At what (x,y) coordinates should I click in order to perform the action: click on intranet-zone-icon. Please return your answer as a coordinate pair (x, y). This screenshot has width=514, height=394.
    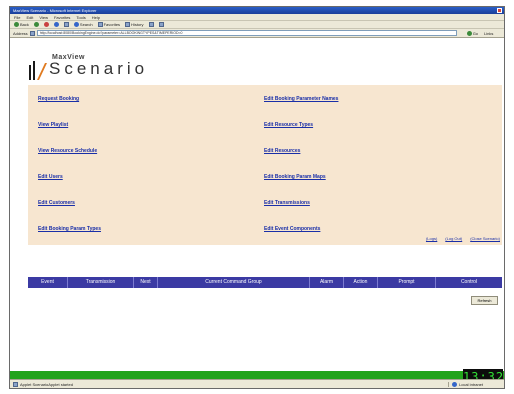
    Looking at the image, I should click on (454, 384).